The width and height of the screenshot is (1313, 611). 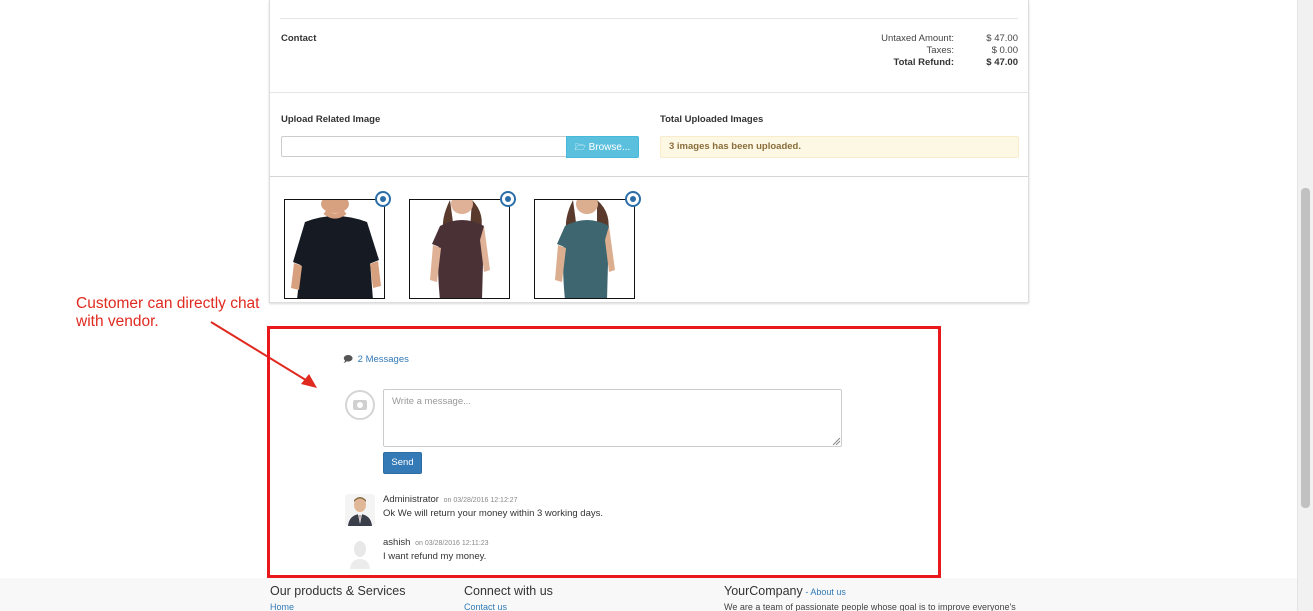 I want to click on untaxed-value: $ 47.00, so click(x=1002, y=38).